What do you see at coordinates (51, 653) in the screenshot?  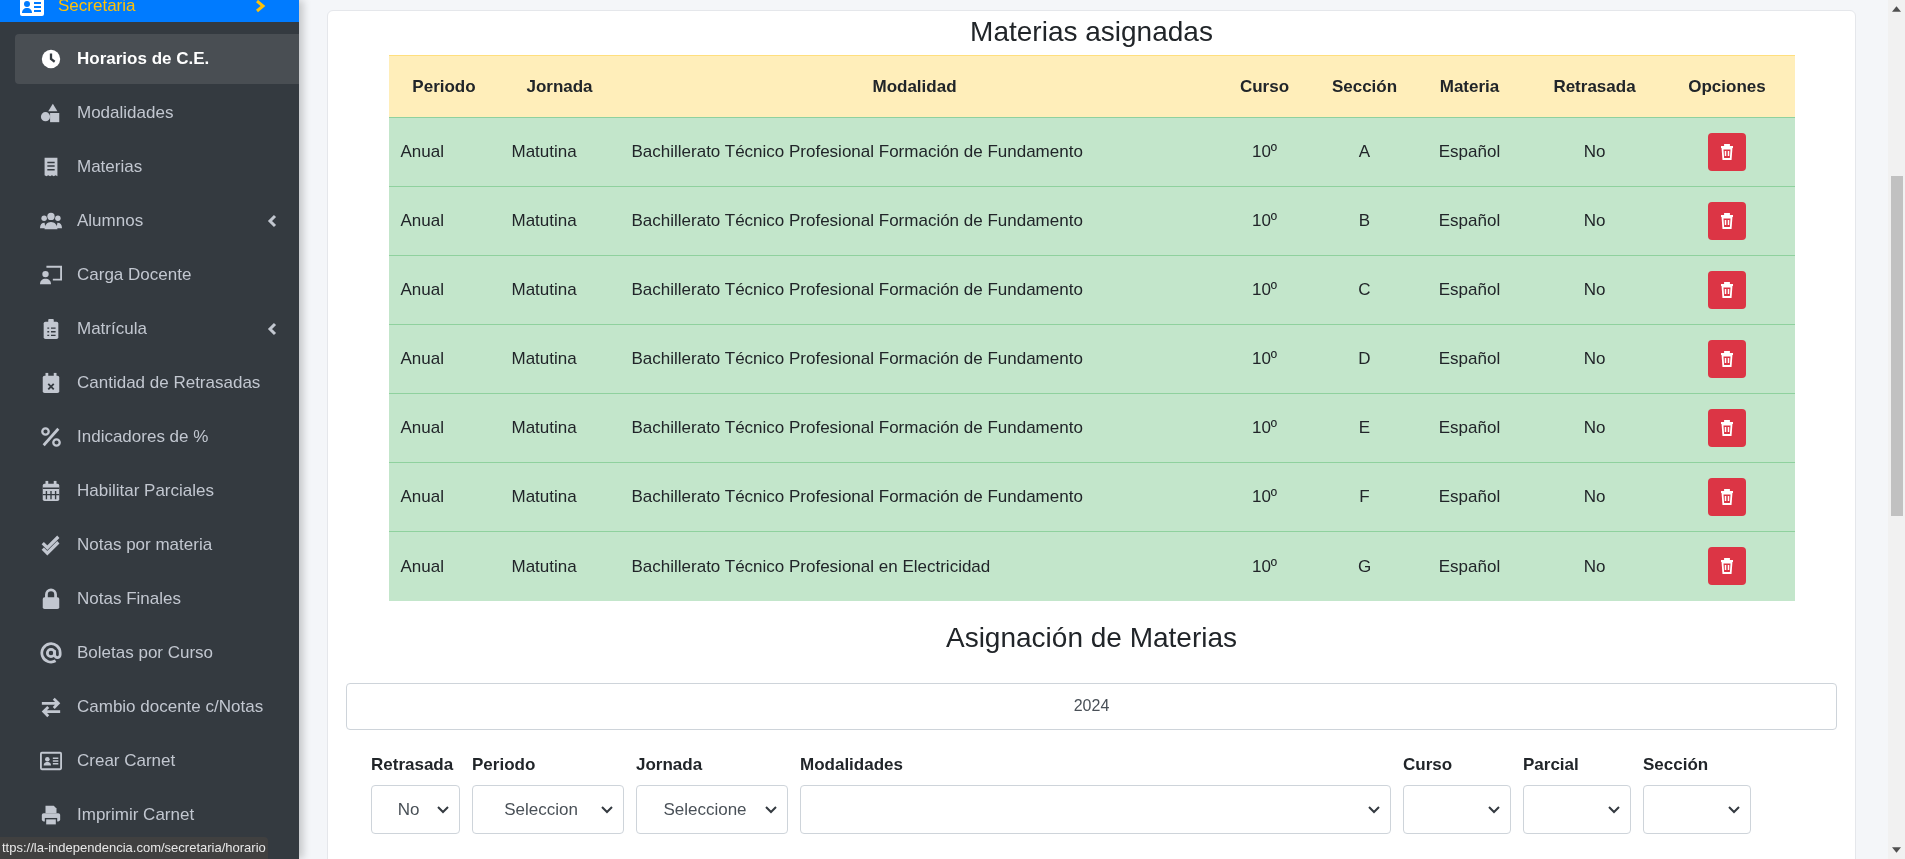 I see `at-sign-icon` at bounding box center [51, 653].